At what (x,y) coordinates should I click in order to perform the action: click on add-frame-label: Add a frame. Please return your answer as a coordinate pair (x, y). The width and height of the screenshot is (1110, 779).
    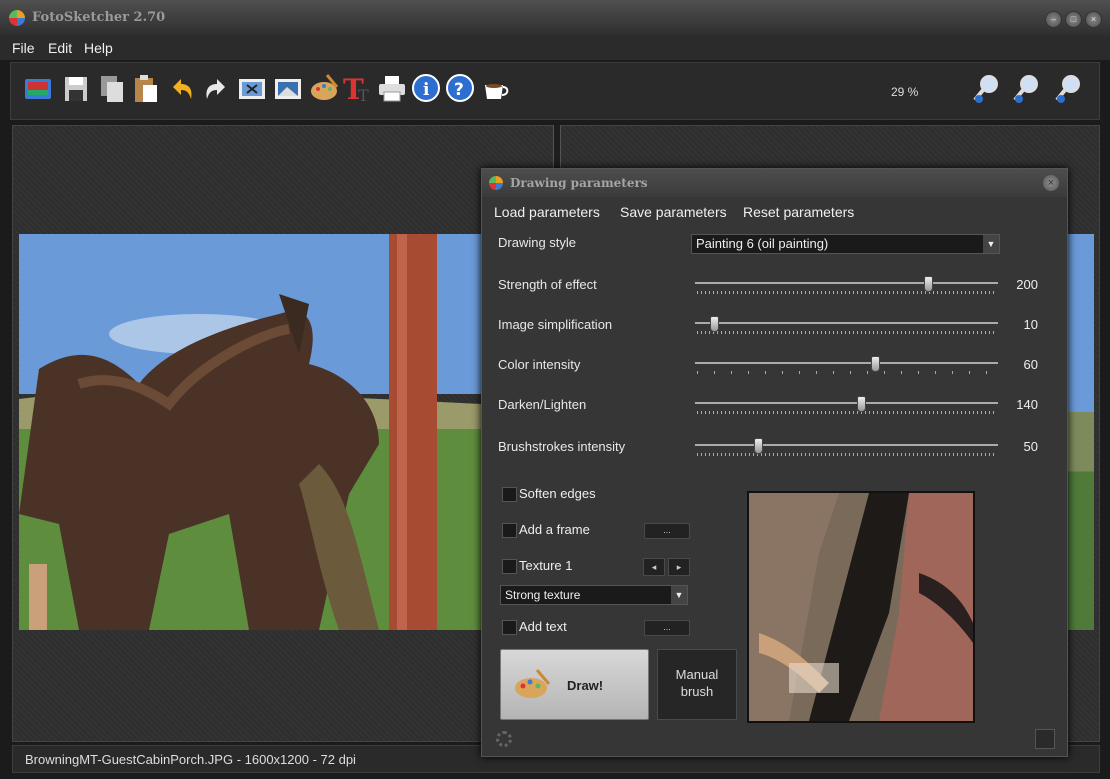
    Looking at the image, I should click on (554, 529).